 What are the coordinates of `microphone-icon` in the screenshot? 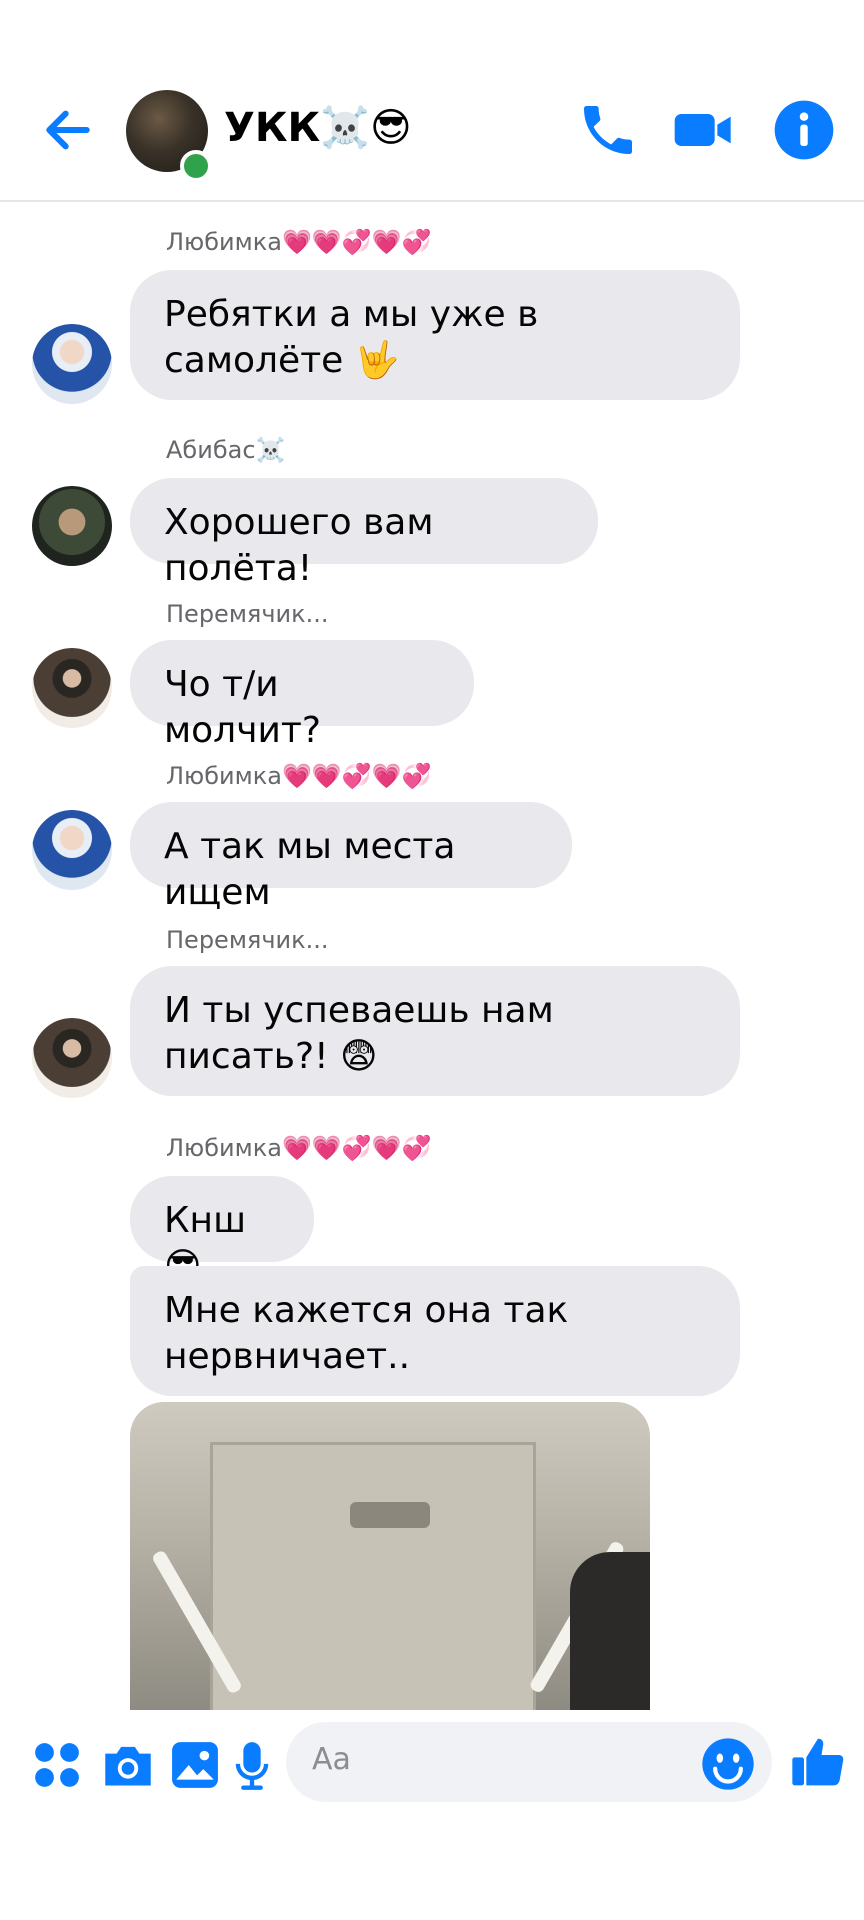 It's located at (252, 1766).